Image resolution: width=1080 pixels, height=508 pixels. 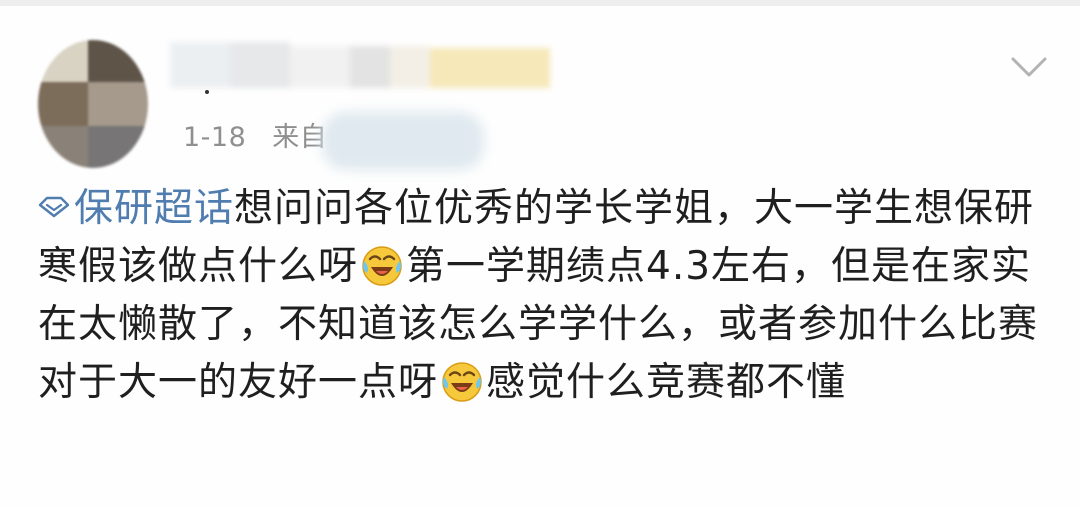 What do you see at coordinates (255, 138) in the screenshot?
I see `post-meta: 1-18 来自` at bounding box center [255, 138].